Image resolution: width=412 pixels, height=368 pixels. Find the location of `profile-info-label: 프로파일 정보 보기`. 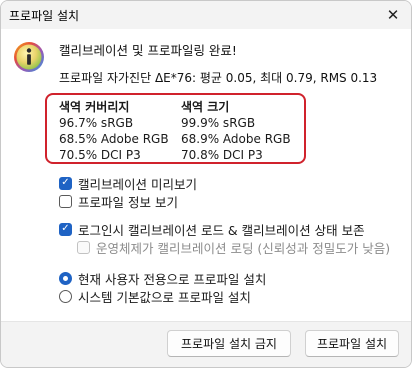

profile-info-label: 프로파일 정보 보기 is located at coordinates (128, 202).